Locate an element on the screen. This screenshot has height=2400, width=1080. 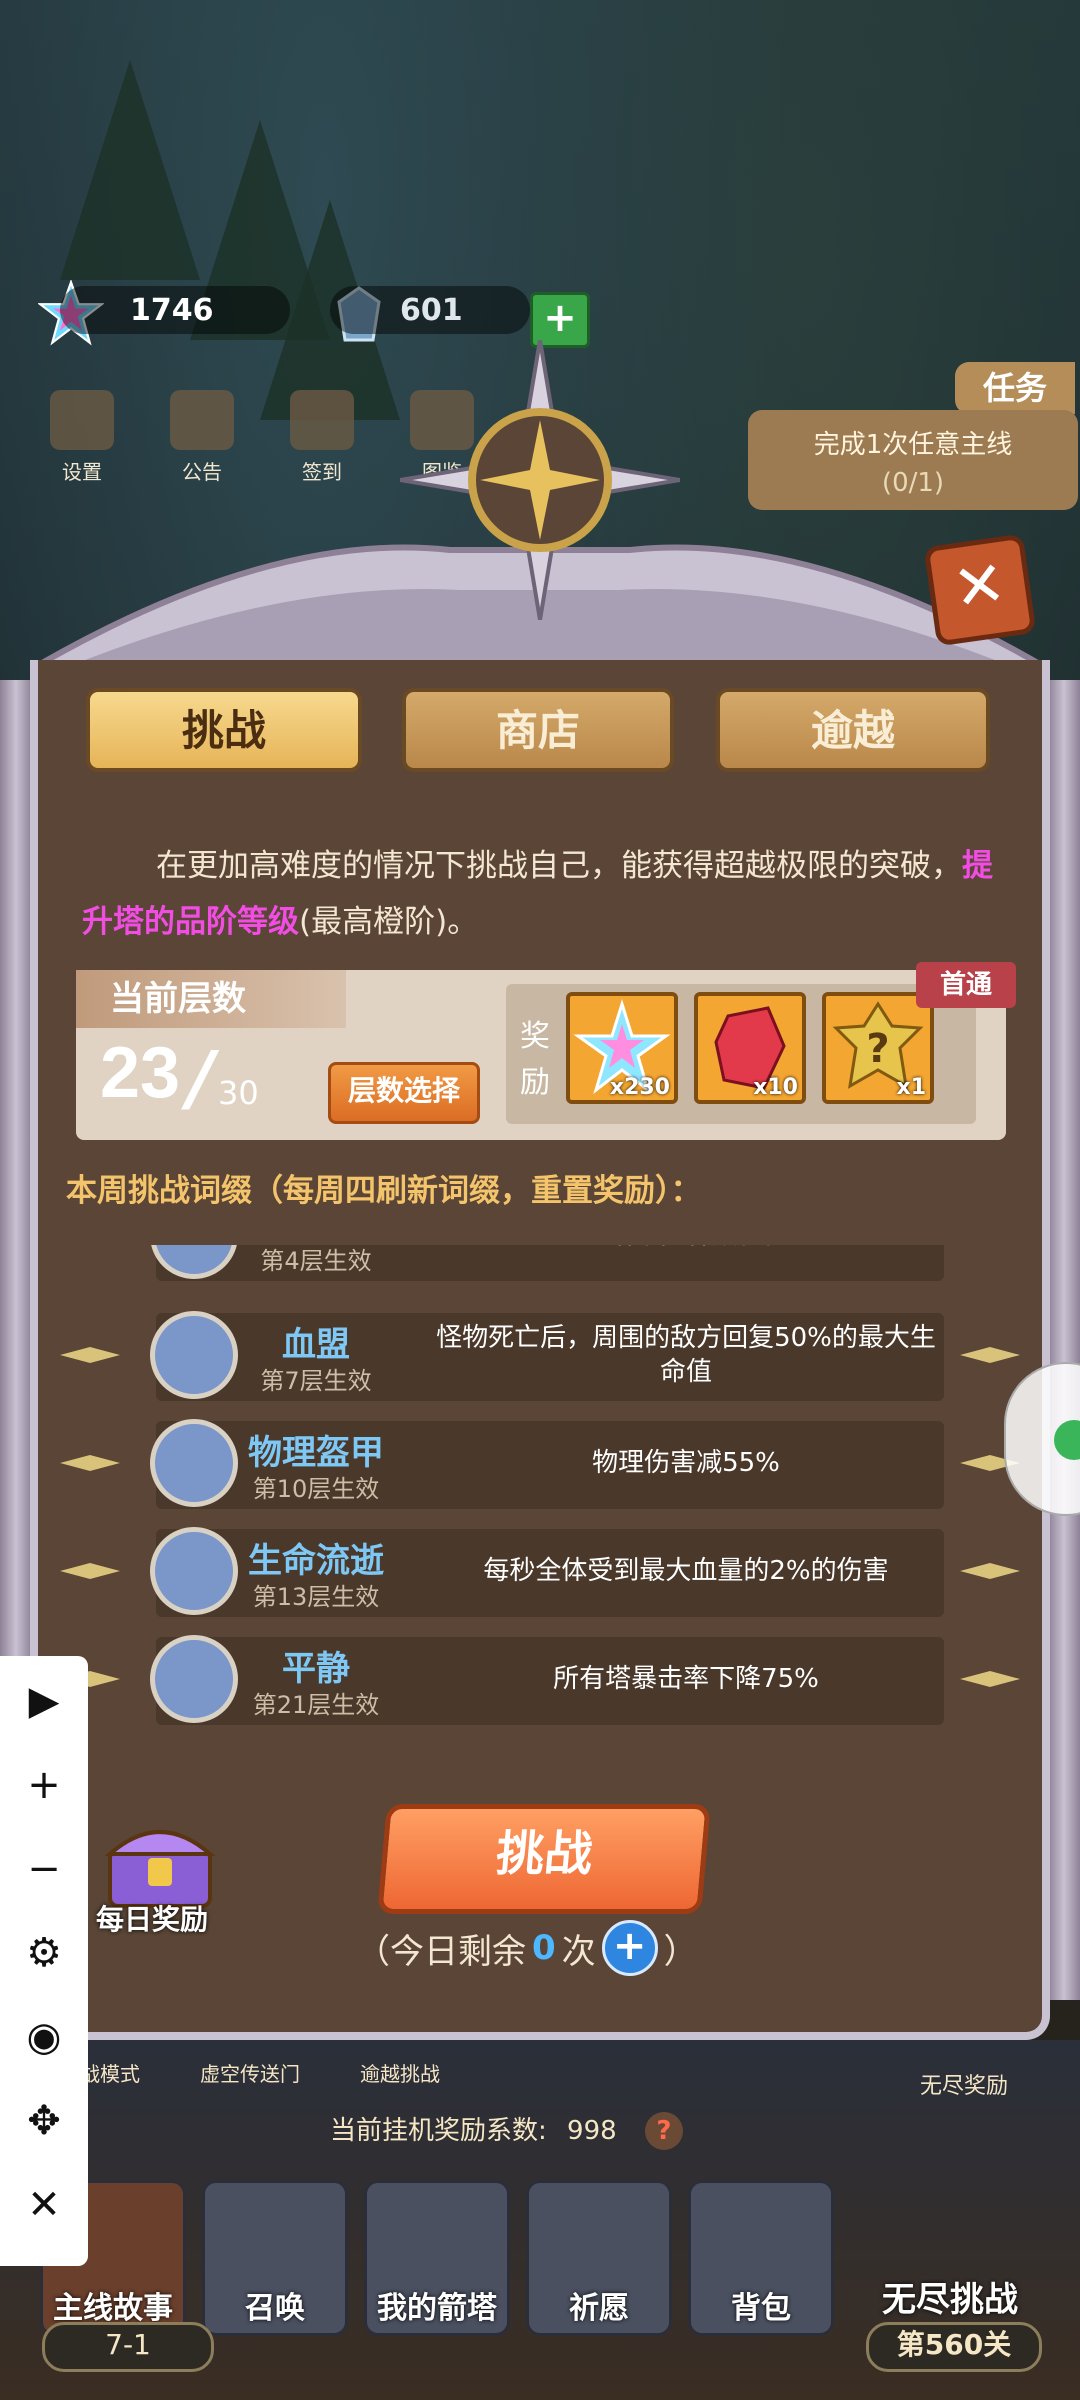
star-currency: 1746 is located at coordinates (175, 310).